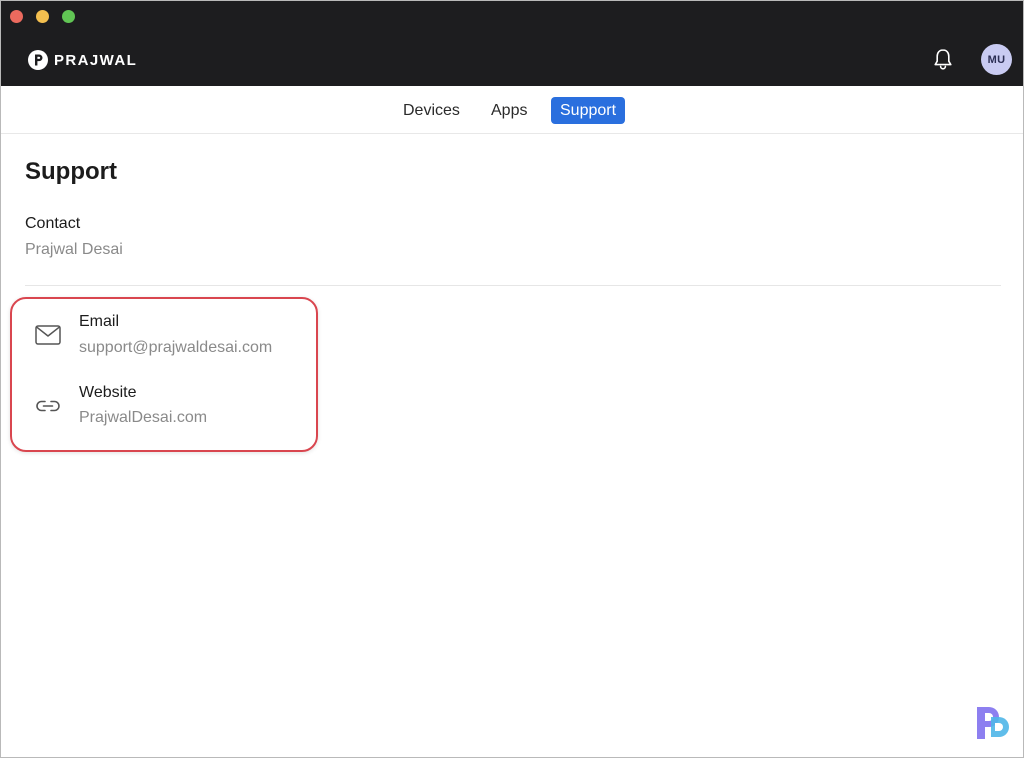 Image resolution: width=1024 pixels, height=758 pixels. Describe the element at coordinates (996, 59) in the screenshot. I see `user-avatar: MU` at that location.